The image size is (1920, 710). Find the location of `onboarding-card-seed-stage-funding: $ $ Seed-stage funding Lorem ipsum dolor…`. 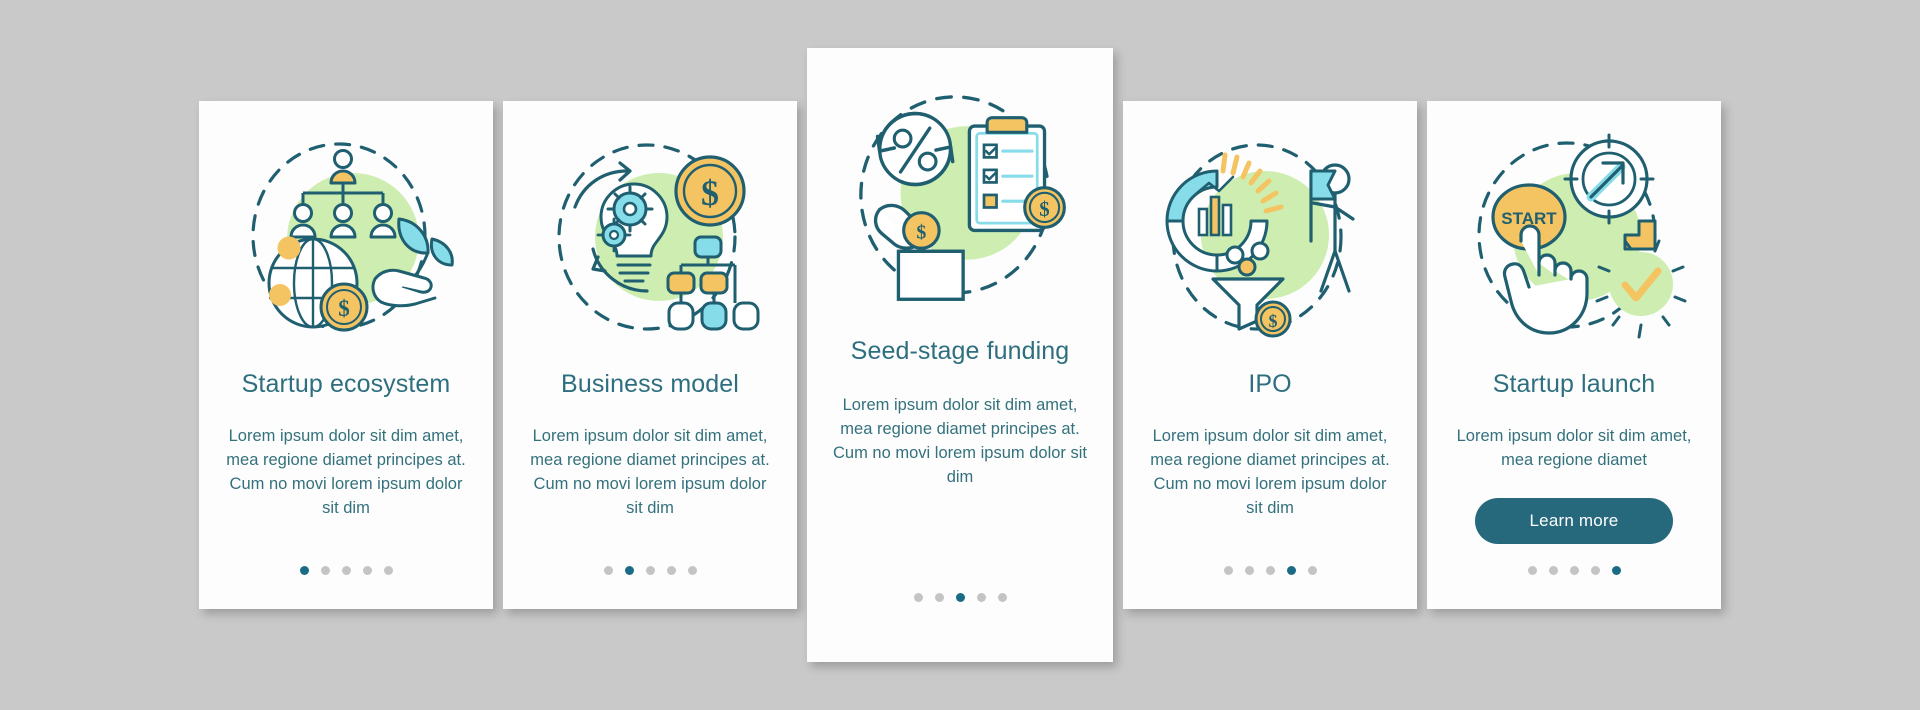

onboarding-card-seed-stage-funding: $ $ Seed-stage funding Lorem ipsum dolor… is located at coordinates (960, 355).